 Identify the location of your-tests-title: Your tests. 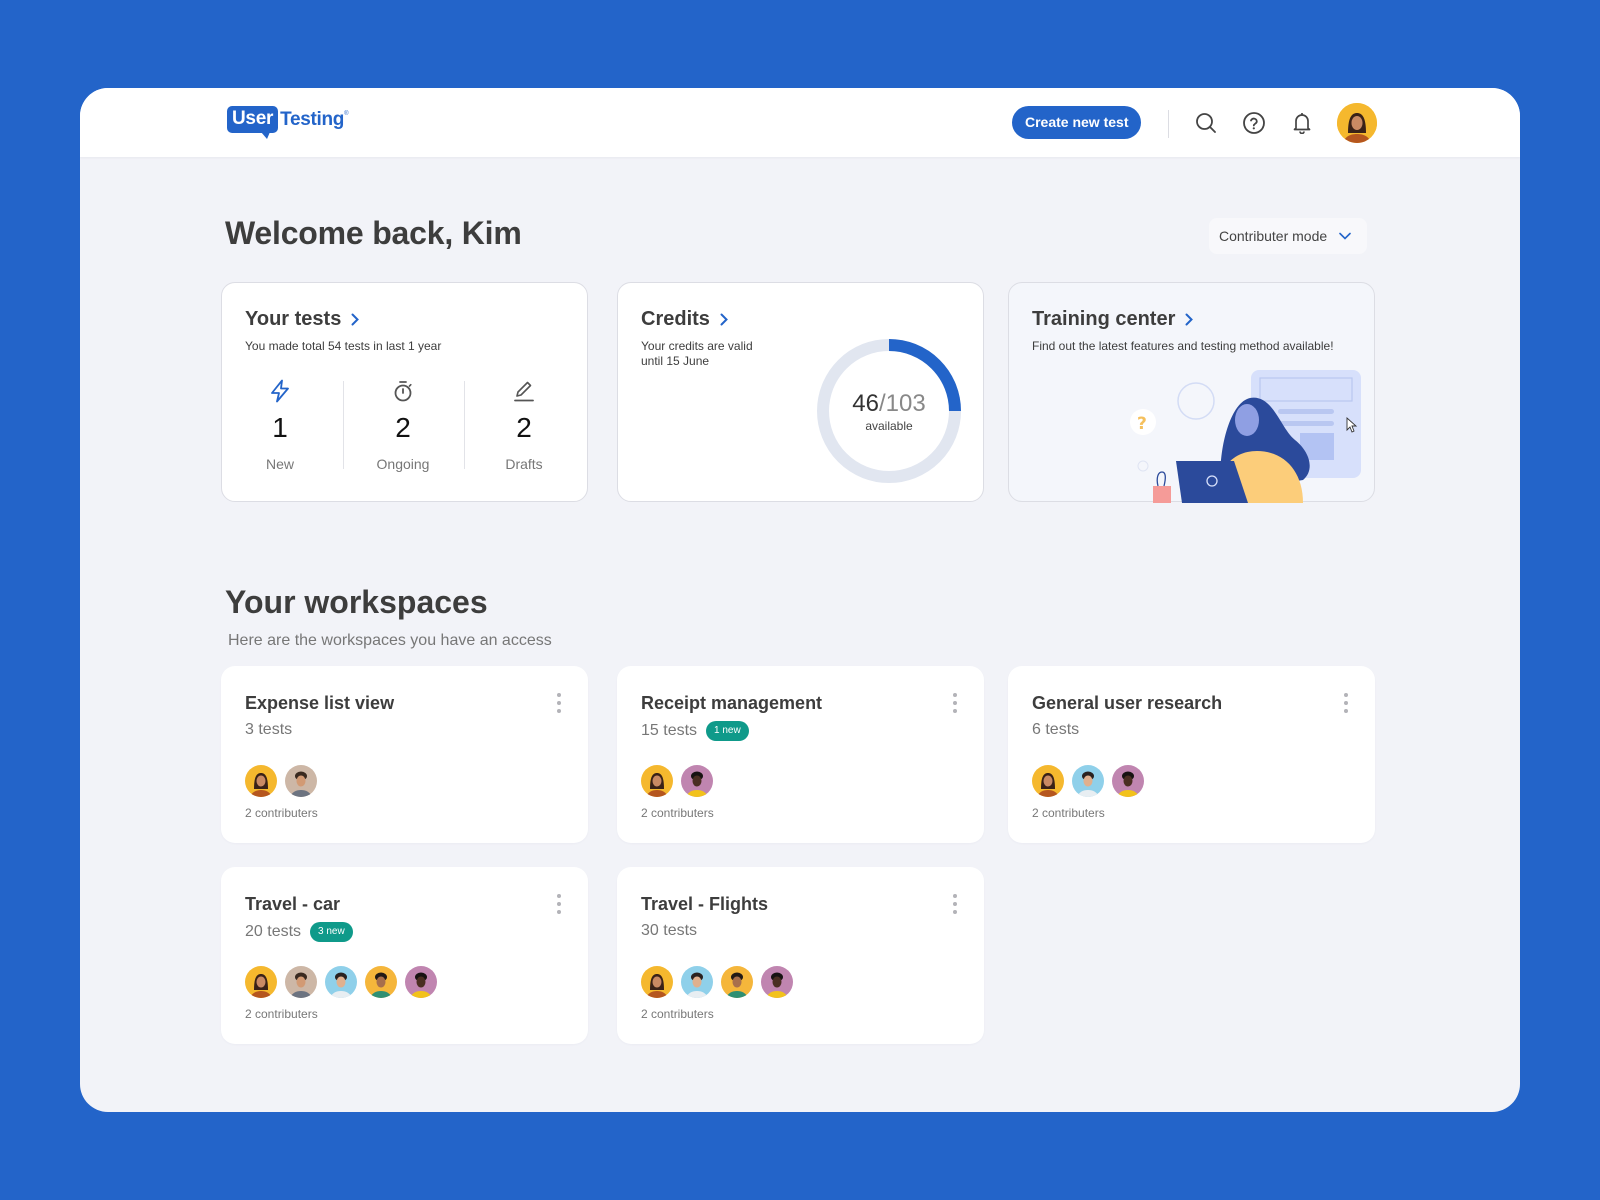
(293, 319).